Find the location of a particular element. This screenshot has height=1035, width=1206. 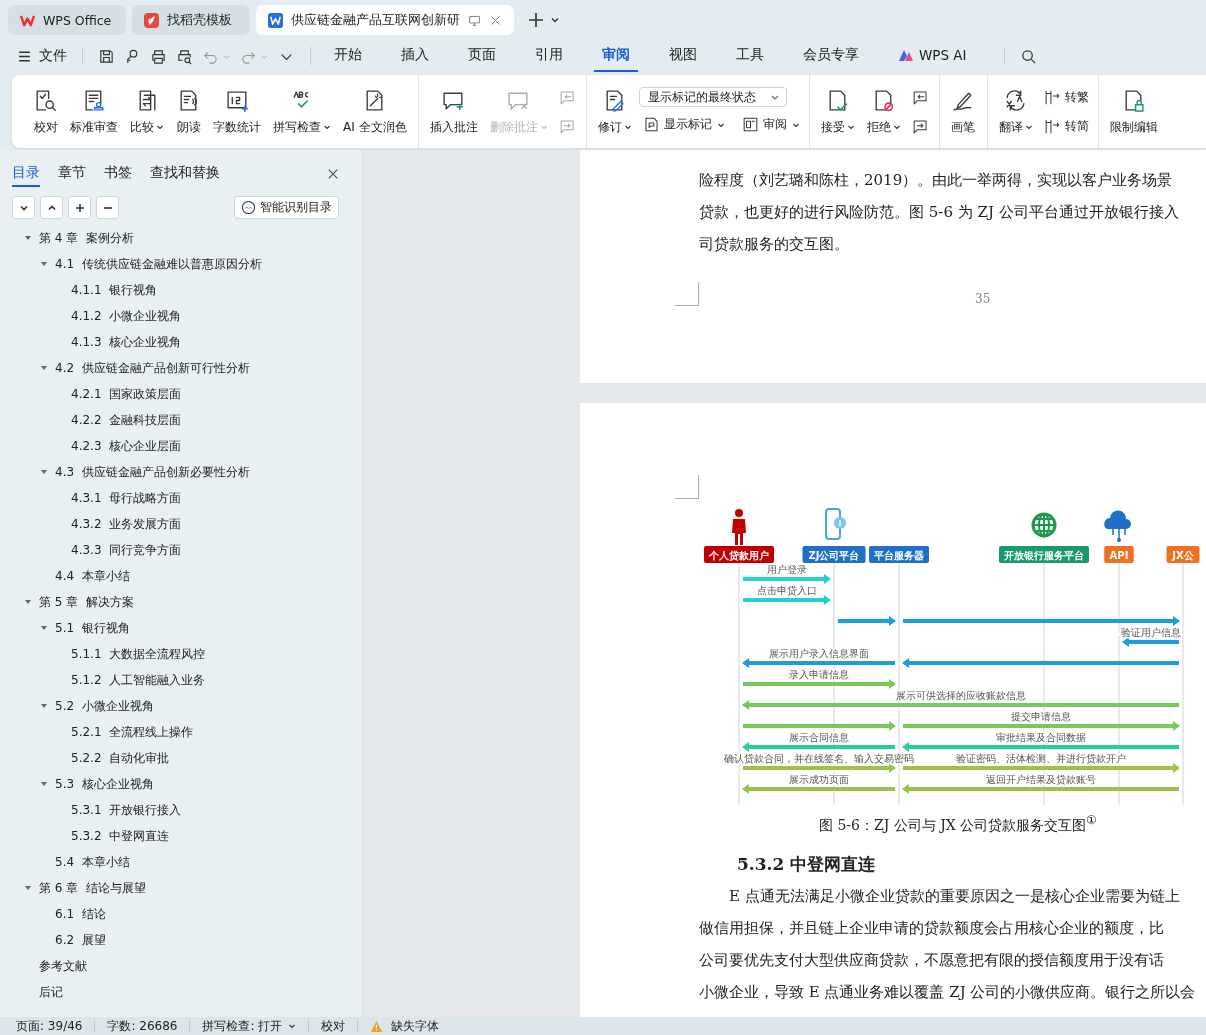

toc-item: 第 5 章 解决方案 is located at coordinates (86, 602).